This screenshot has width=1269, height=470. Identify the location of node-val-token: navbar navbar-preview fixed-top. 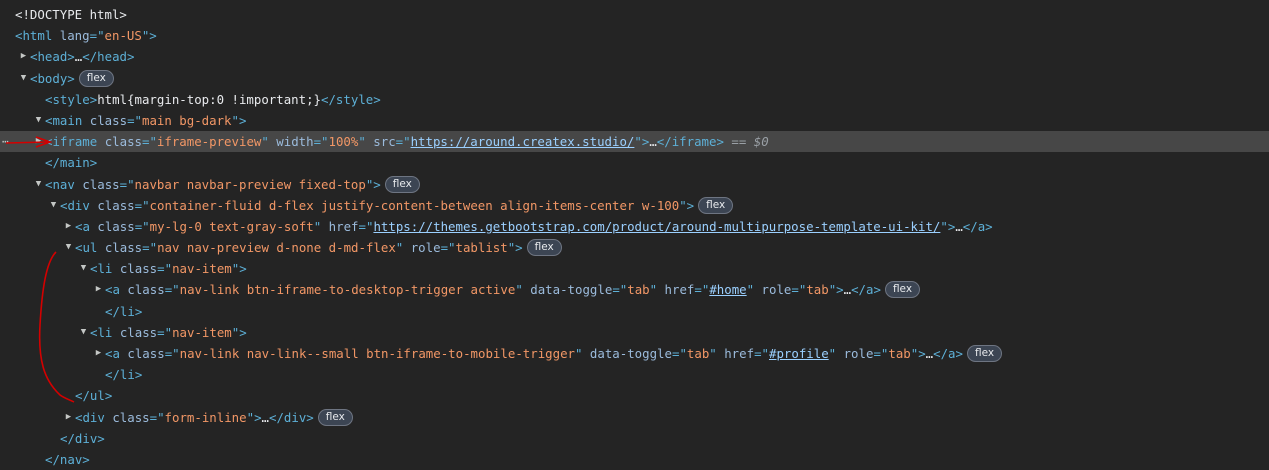
(250, 184).